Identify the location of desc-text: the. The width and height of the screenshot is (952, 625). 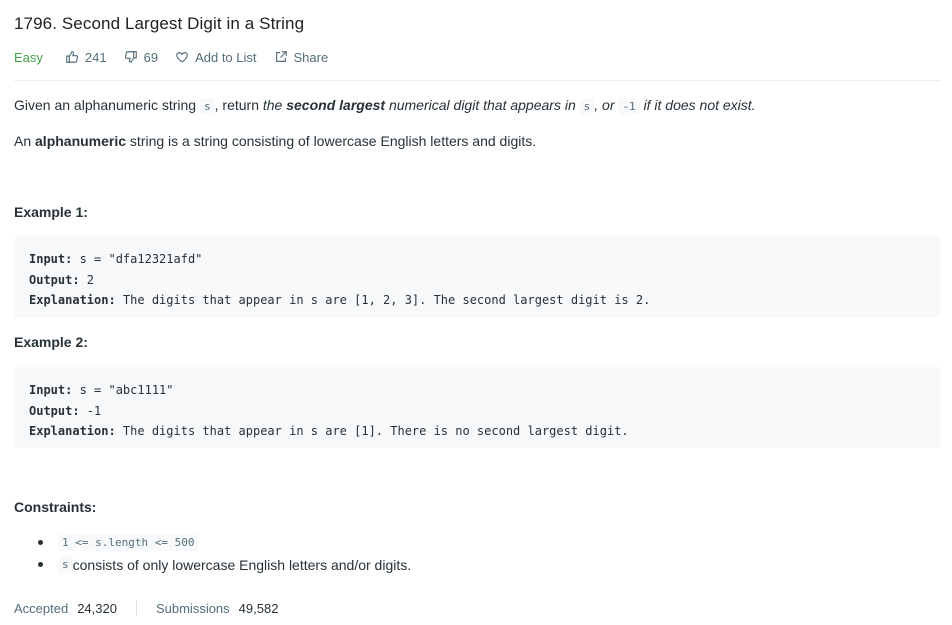
(274, 105).